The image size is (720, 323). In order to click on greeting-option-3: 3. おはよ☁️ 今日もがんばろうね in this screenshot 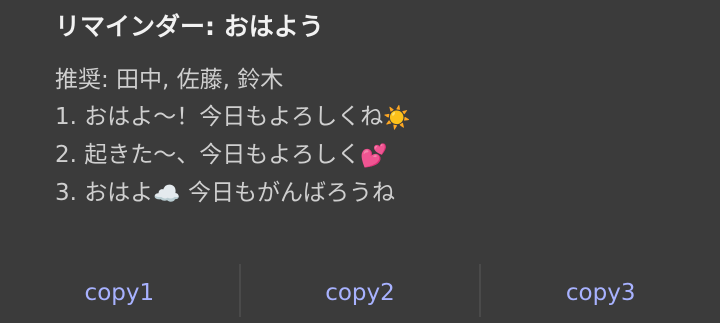, I will do `click(233, 194)`.